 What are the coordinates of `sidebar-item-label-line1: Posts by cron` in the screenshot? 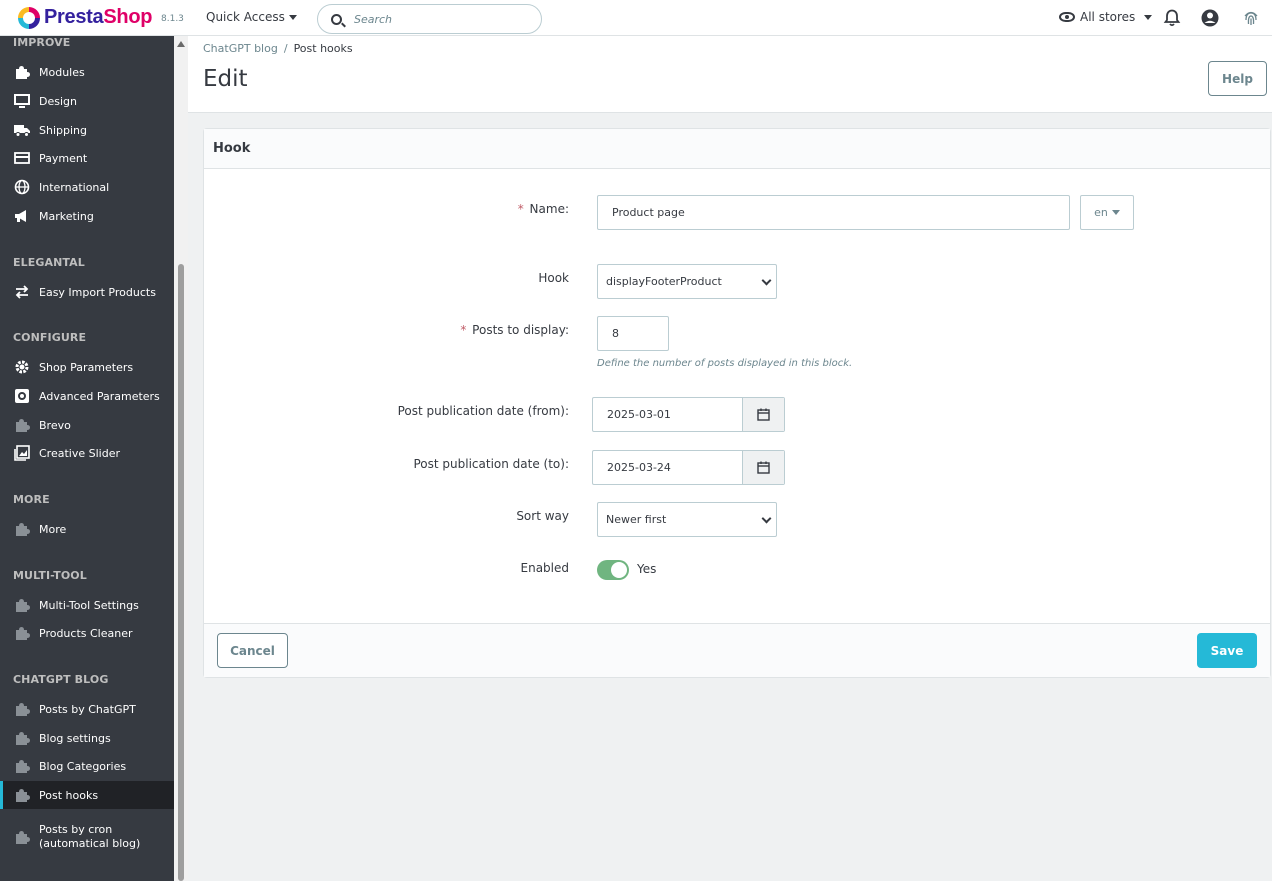 It's located at (76, 829).